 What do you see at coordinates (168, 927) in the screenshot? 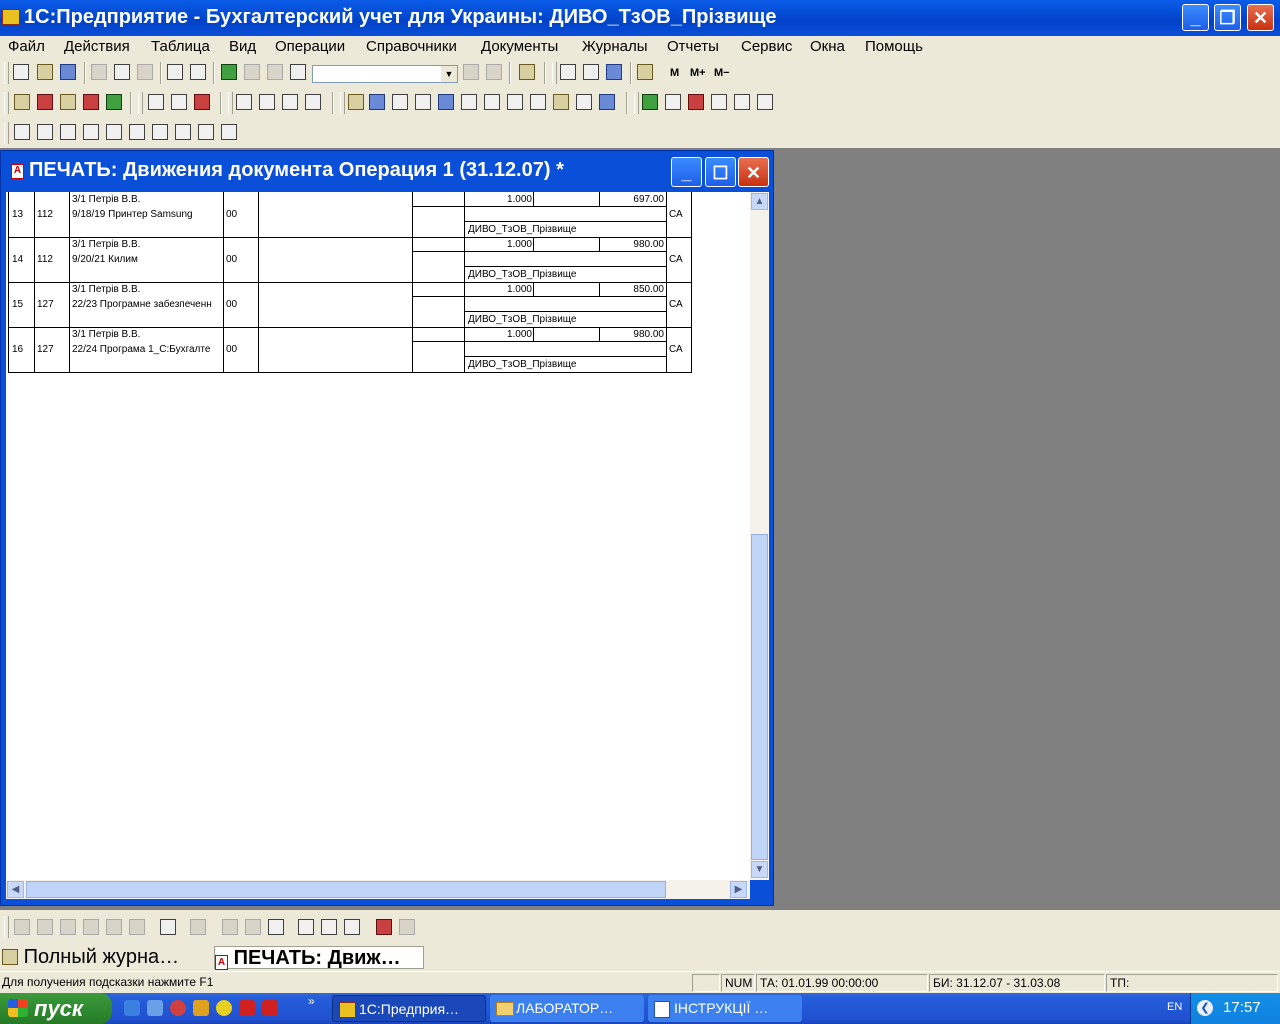
I see `pointer-icon` at bounding box center [168, 927].